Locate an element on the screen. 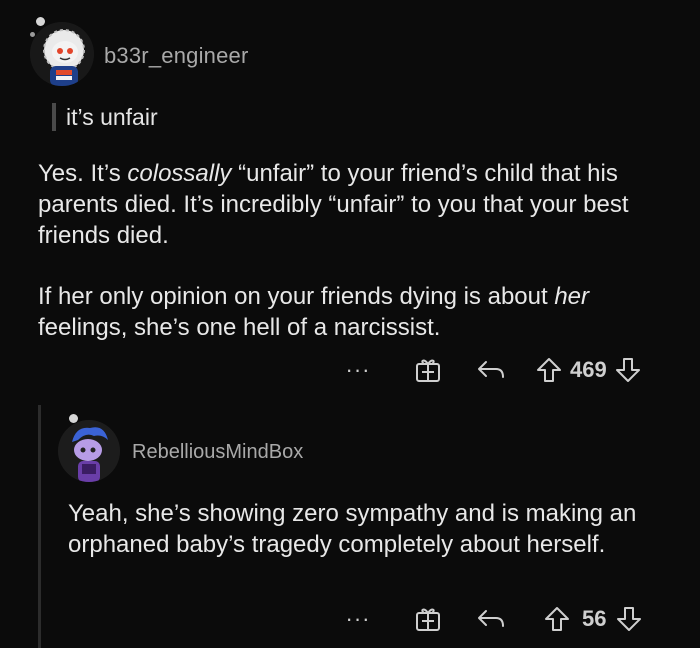 Image resolution: width=700 pixels, height=648 pixels. comment-username: b33r_engineer is located at coordinates (176, 56).